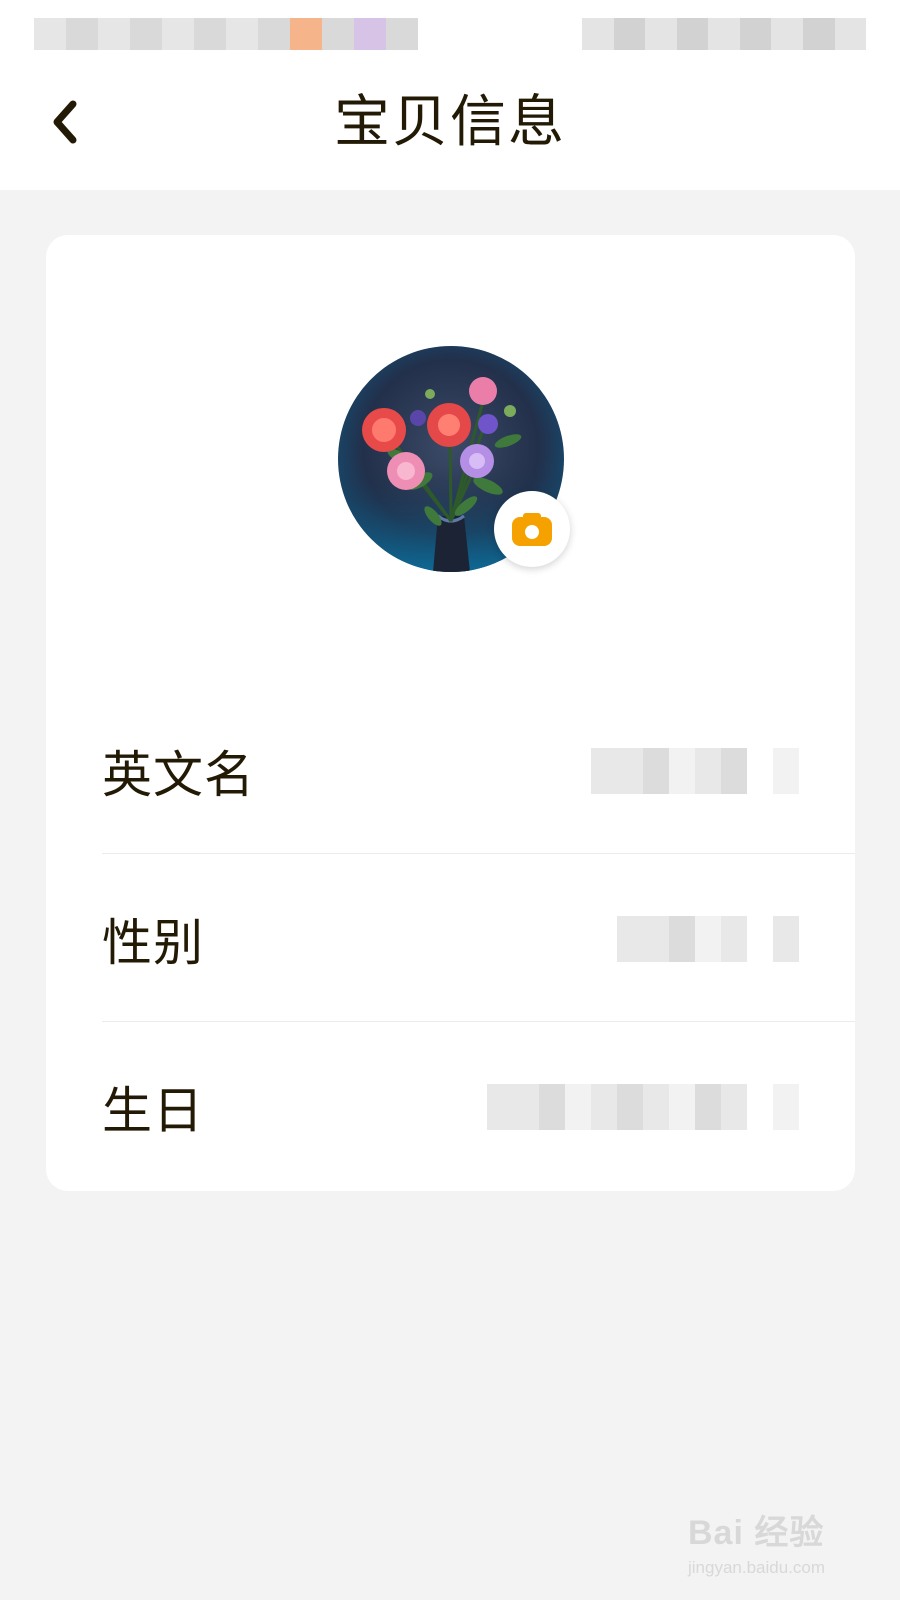 Image resolution: width=900 pixels, height=1600 pixels. What do you see at coordinates (153, 1111) in the screenshot?
I see `field-label-birthday: 生日` at bounding box center [153, 1111].